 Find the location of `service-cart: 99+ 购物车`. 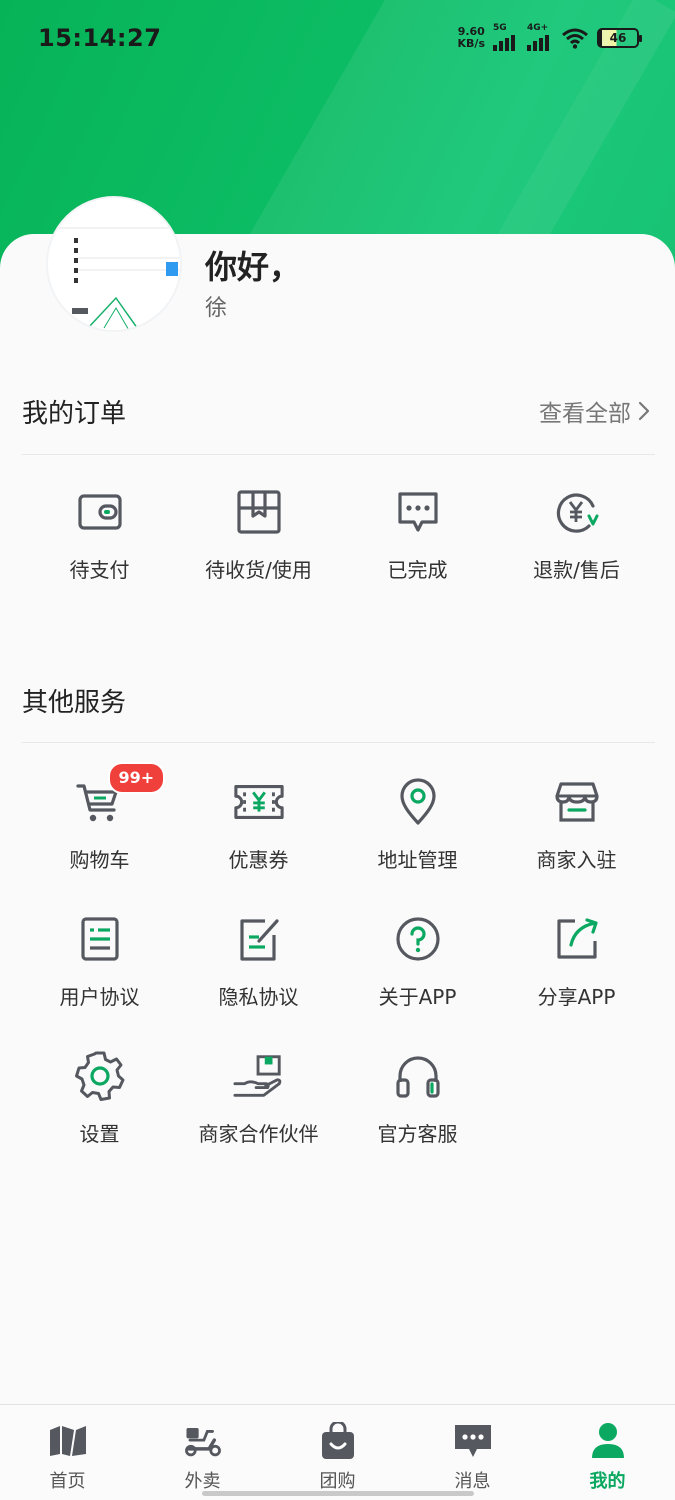

service-cart: 99+ 购物车 is located at coordinates (99, 817).